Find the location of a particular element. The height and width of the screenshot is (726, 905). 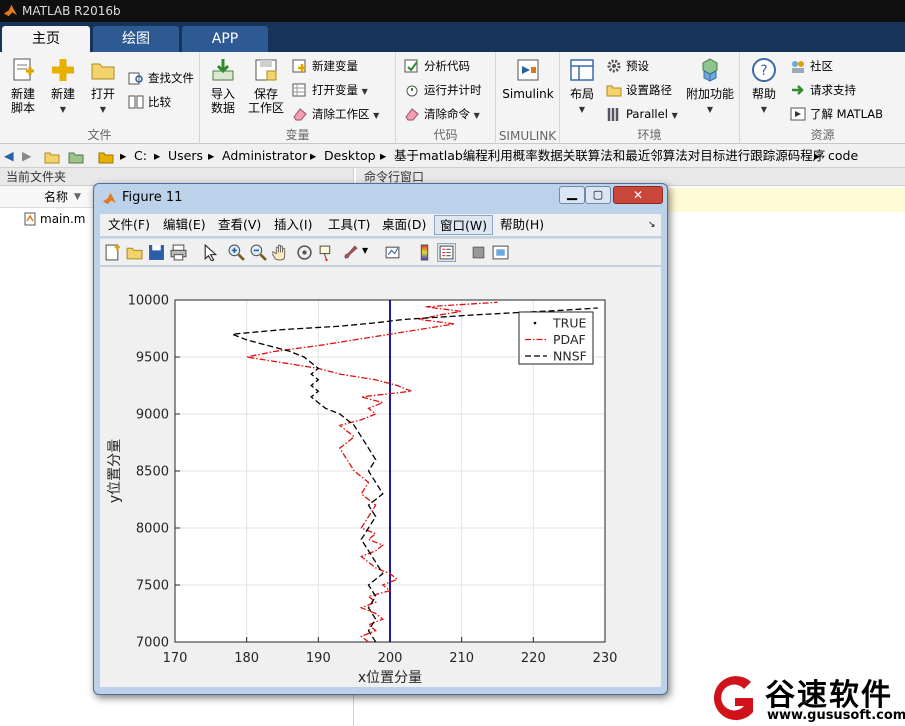

browse-folder-icon is located at coordinates (76, 156).